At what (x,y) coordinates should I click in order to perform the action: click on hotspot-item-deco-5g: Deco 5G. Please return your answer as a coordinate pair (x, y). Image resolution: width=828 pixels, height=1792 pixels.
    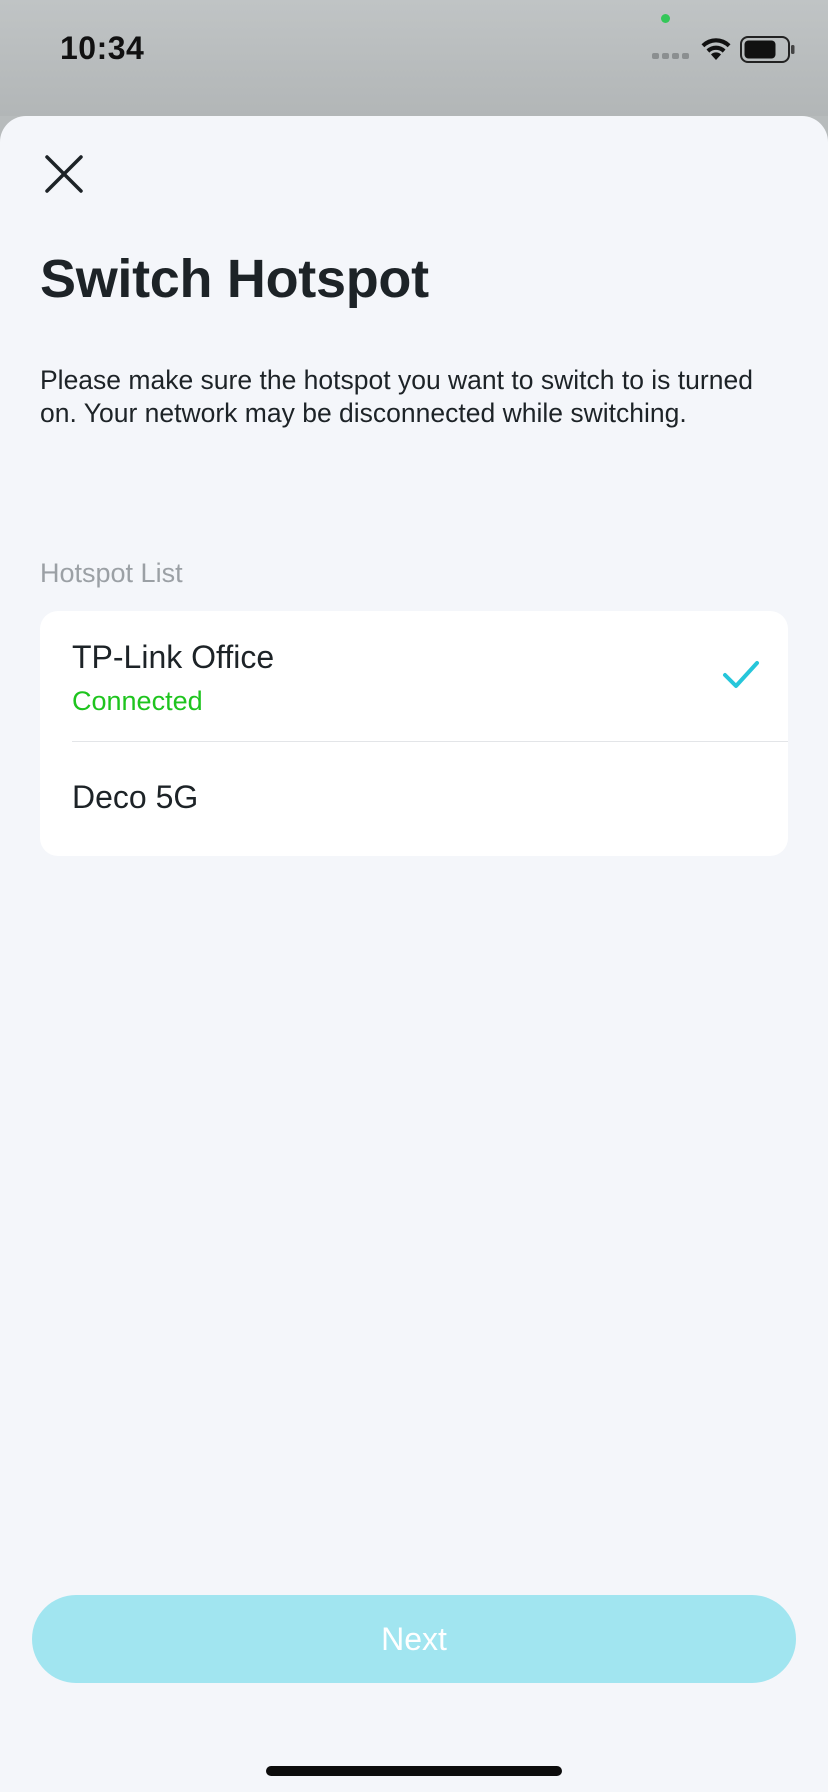
    Looking at the image, I should click on (414, 798).